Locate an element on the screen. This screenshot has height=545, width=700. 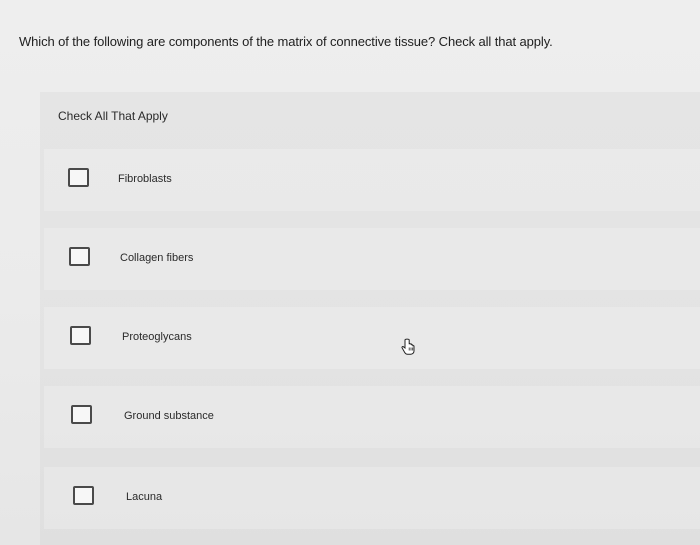
option-label: Proteoglycans is located at coordinates (157, 337).